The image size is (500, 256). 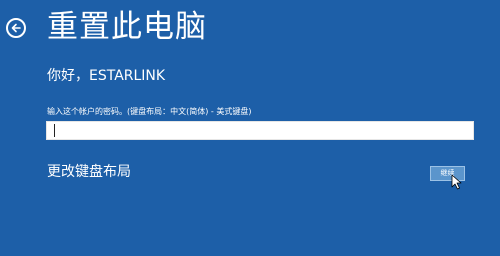 What do you see at coordinates (149, 111) in the screenshot?
I see `password-prompt-label: 输入这个帐户的密码。(键盘布局：中文(简体) - 美式键盘)` at bounding box center [149, 111].